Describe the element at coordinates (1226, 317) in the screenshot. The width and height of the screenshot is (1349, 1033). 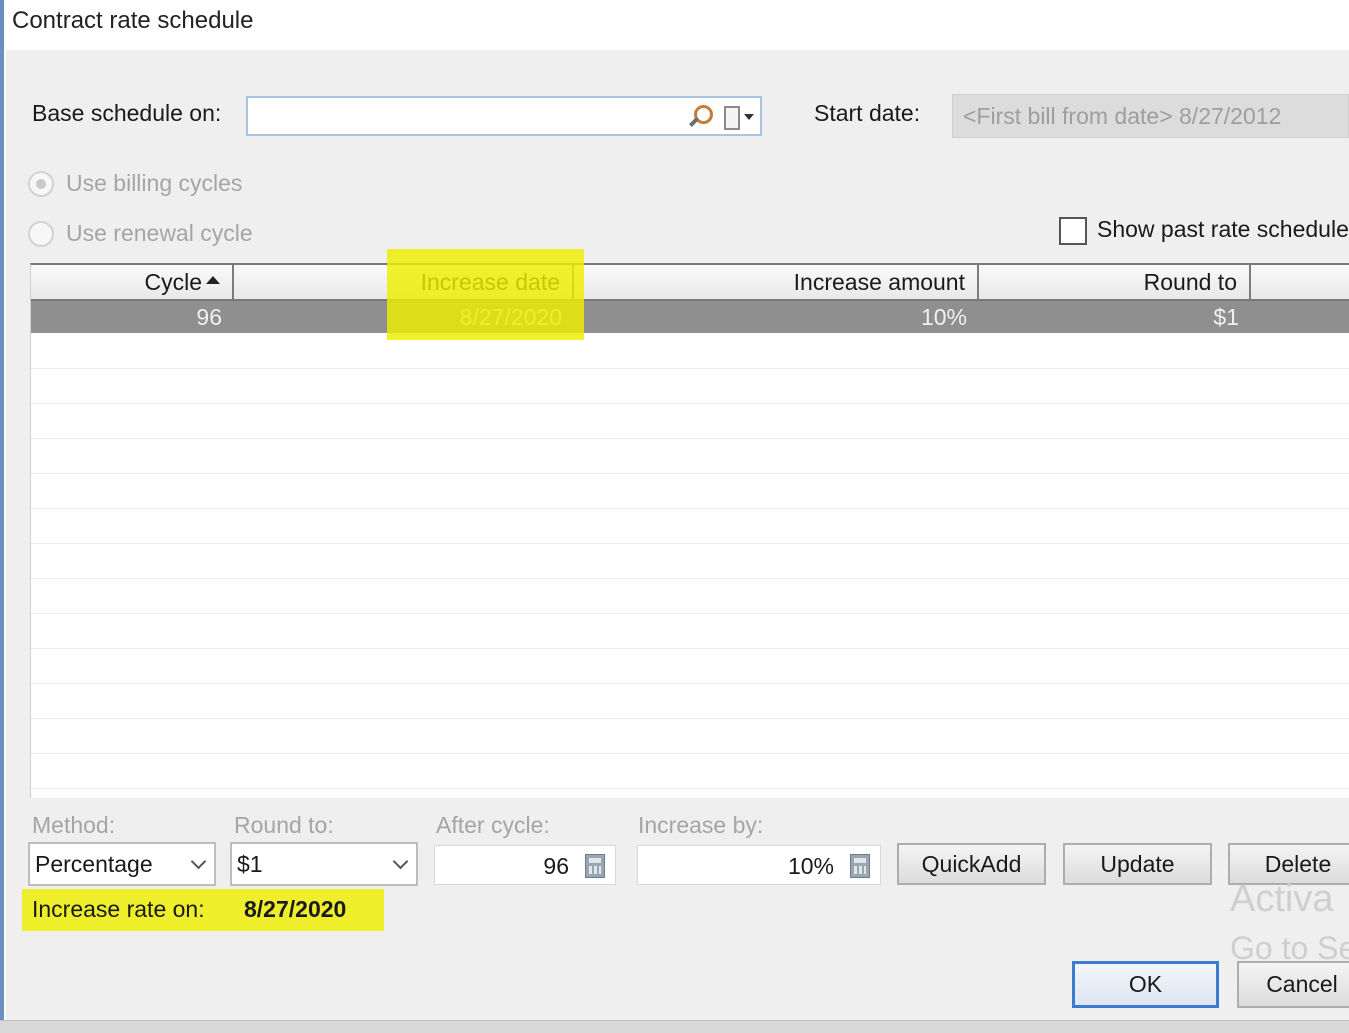
I see `cell-round-to: $1` at that location.